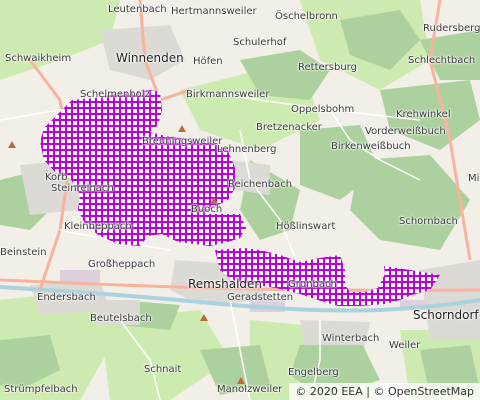  What do you see at coordinates (451, 28) in the screenshot?
I see `place-label-rudersberg: Rudersberg` at bounding box center [451, 28].